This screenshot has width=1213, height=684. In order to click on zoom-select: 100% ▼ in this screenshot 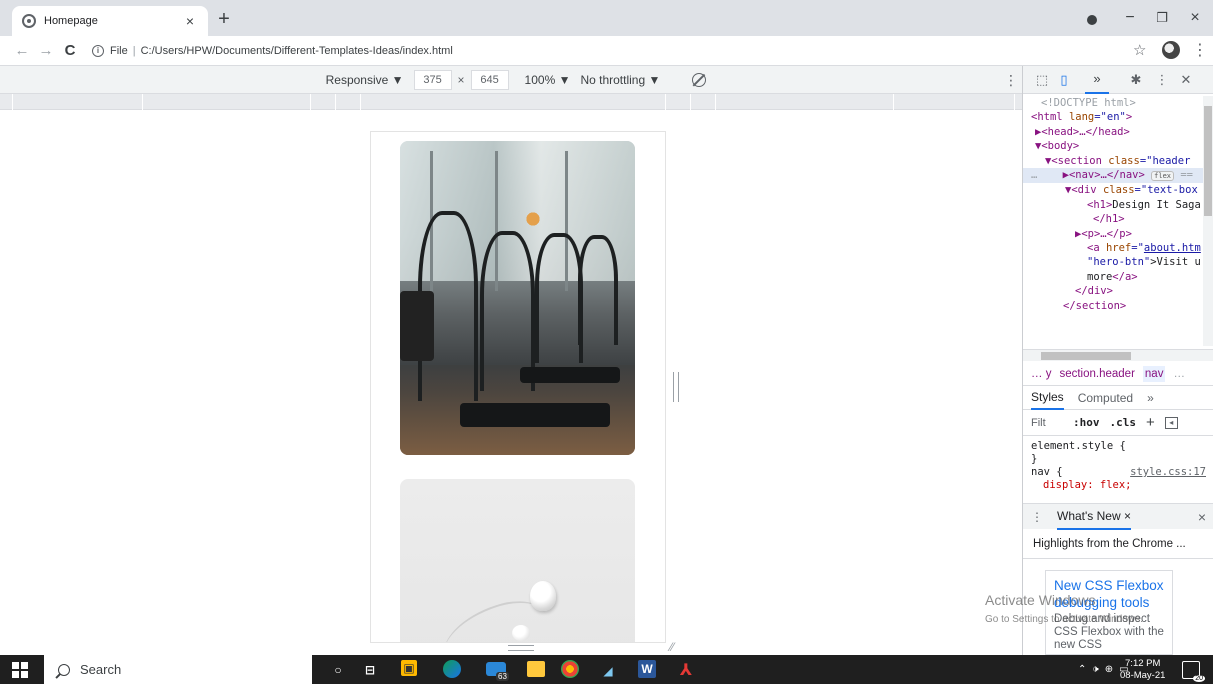, I will do `click(548, 80)`.